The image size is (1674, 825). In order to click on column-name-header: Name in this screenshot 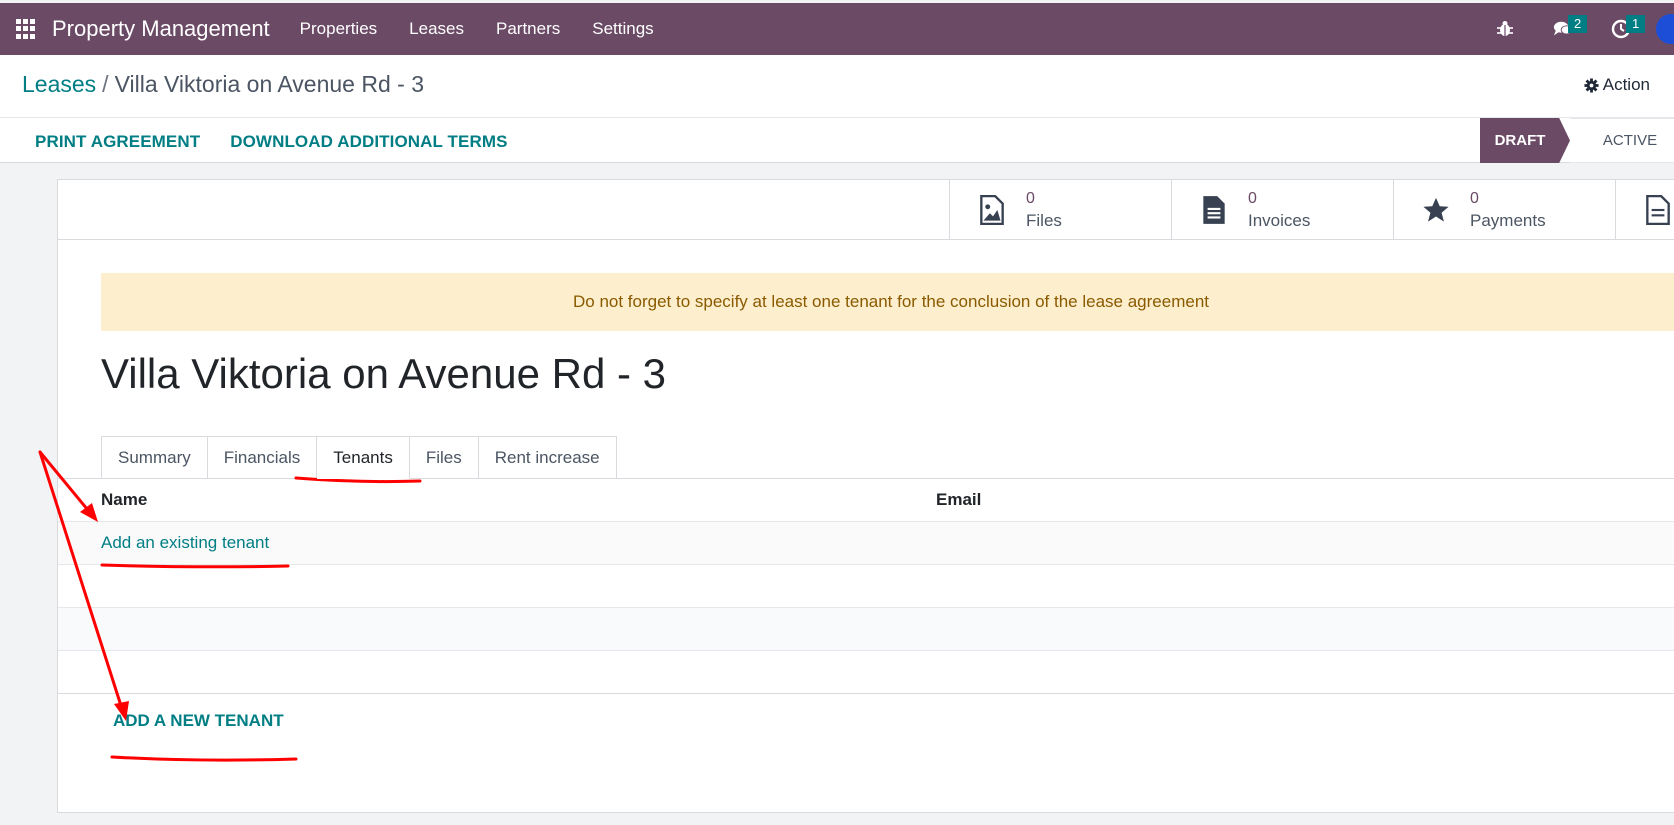, I will do `click(497, 500)`.